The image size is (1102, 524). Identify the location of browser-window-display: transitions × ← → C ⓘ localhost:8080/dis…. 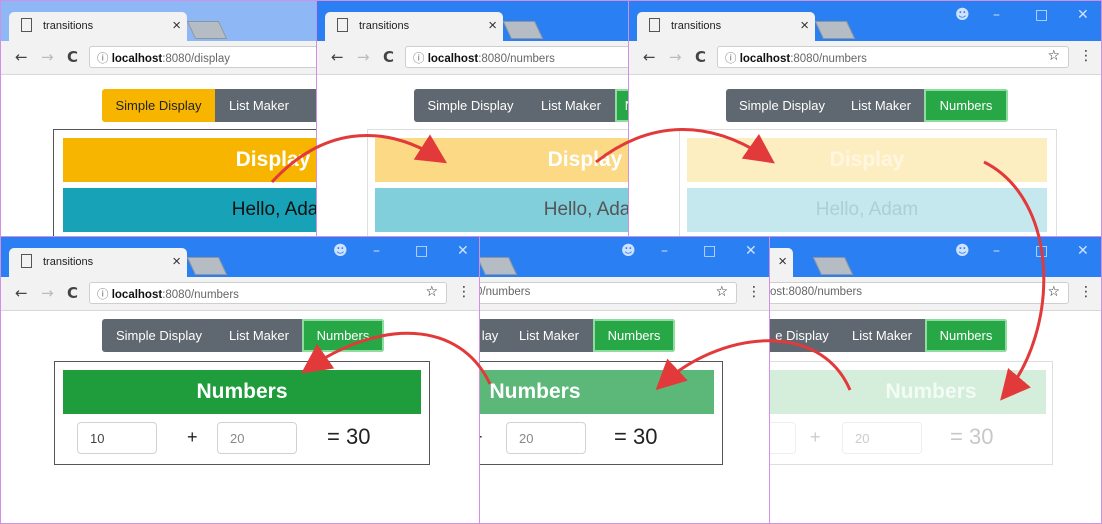
(159, 120).